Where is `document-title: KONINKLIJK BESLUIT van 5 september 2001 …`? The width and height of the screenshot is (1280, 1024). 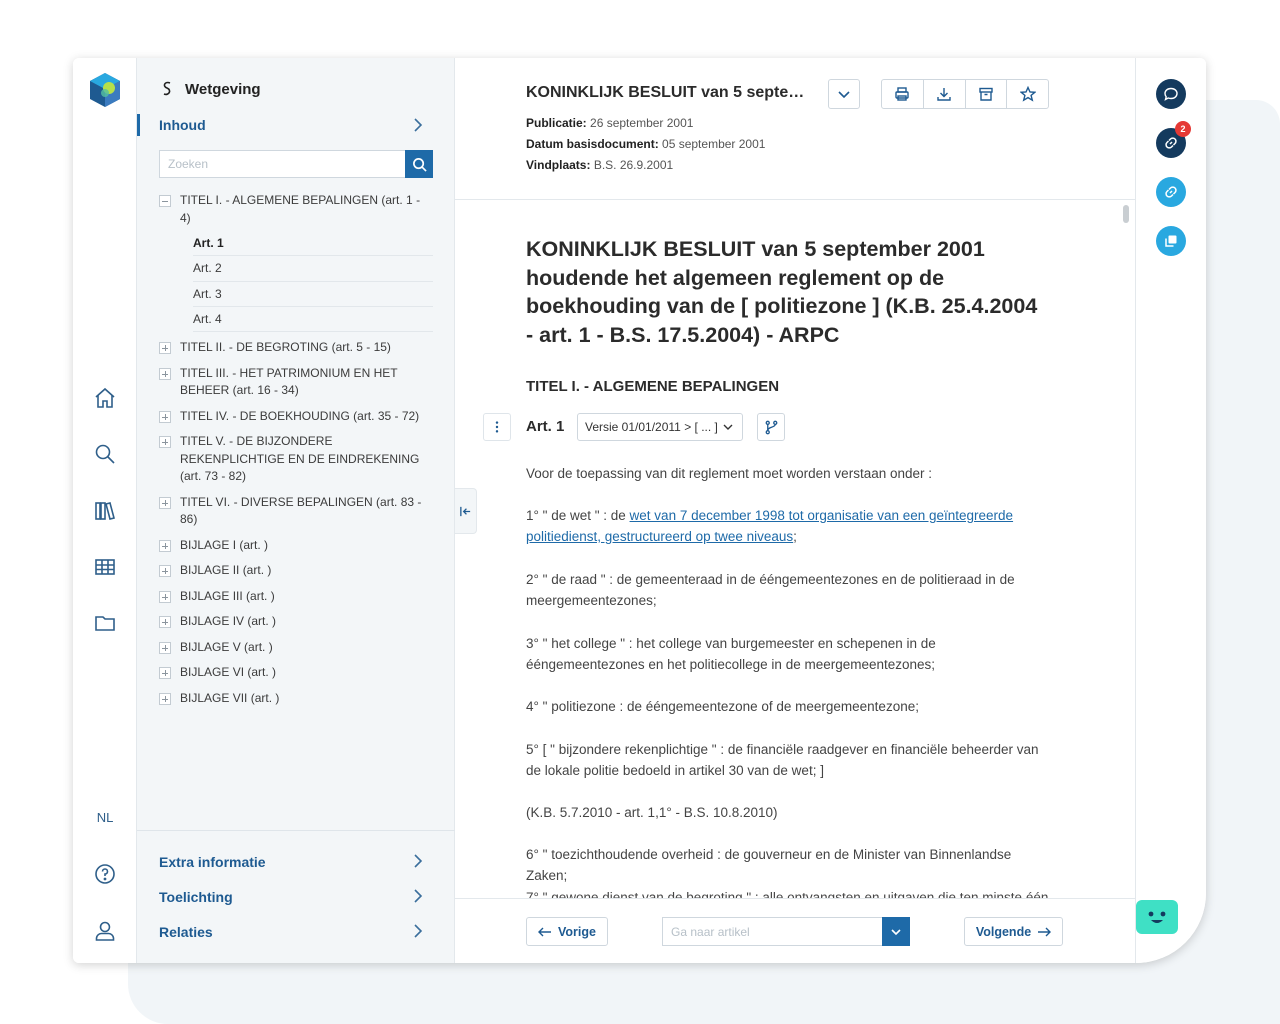
document-title: KONINKLIJK BESLUIT van 5 september 2001 … is located at coordinates (782, 292).